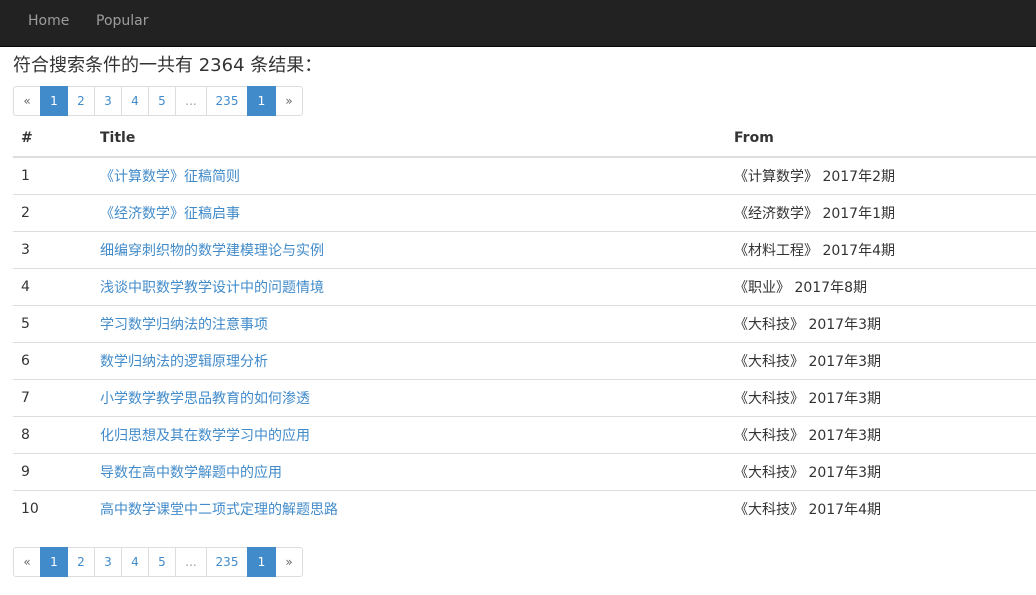  I want to click on column-header-title: Title, so click(409, 139).